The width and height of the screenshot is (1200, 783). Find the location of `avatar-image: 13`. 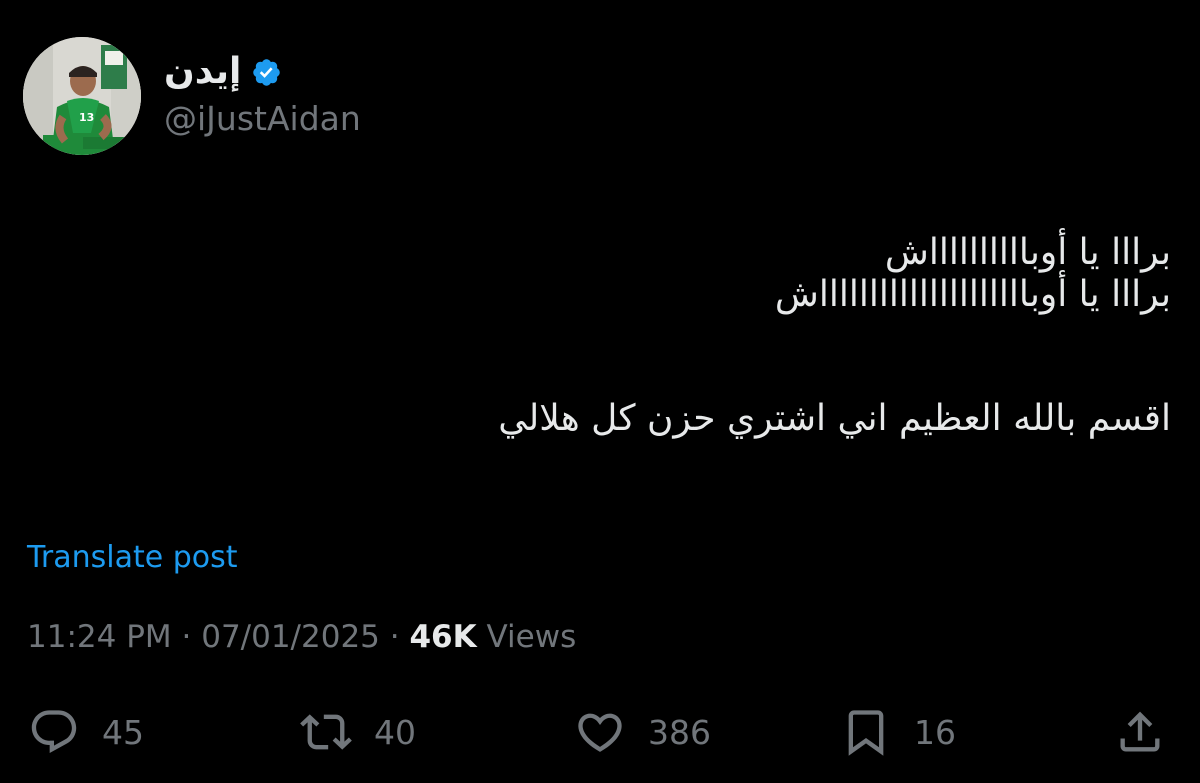

avatar-image: 13 is located at coordinates (82, 96).